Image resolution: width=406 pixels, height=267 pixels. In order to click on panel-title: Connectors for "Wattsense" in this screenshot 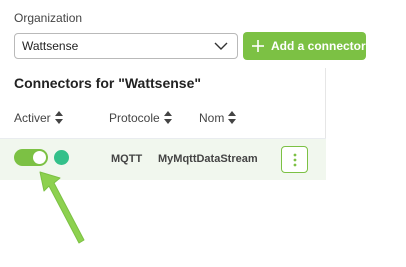, I will do `click(108, 83)`.